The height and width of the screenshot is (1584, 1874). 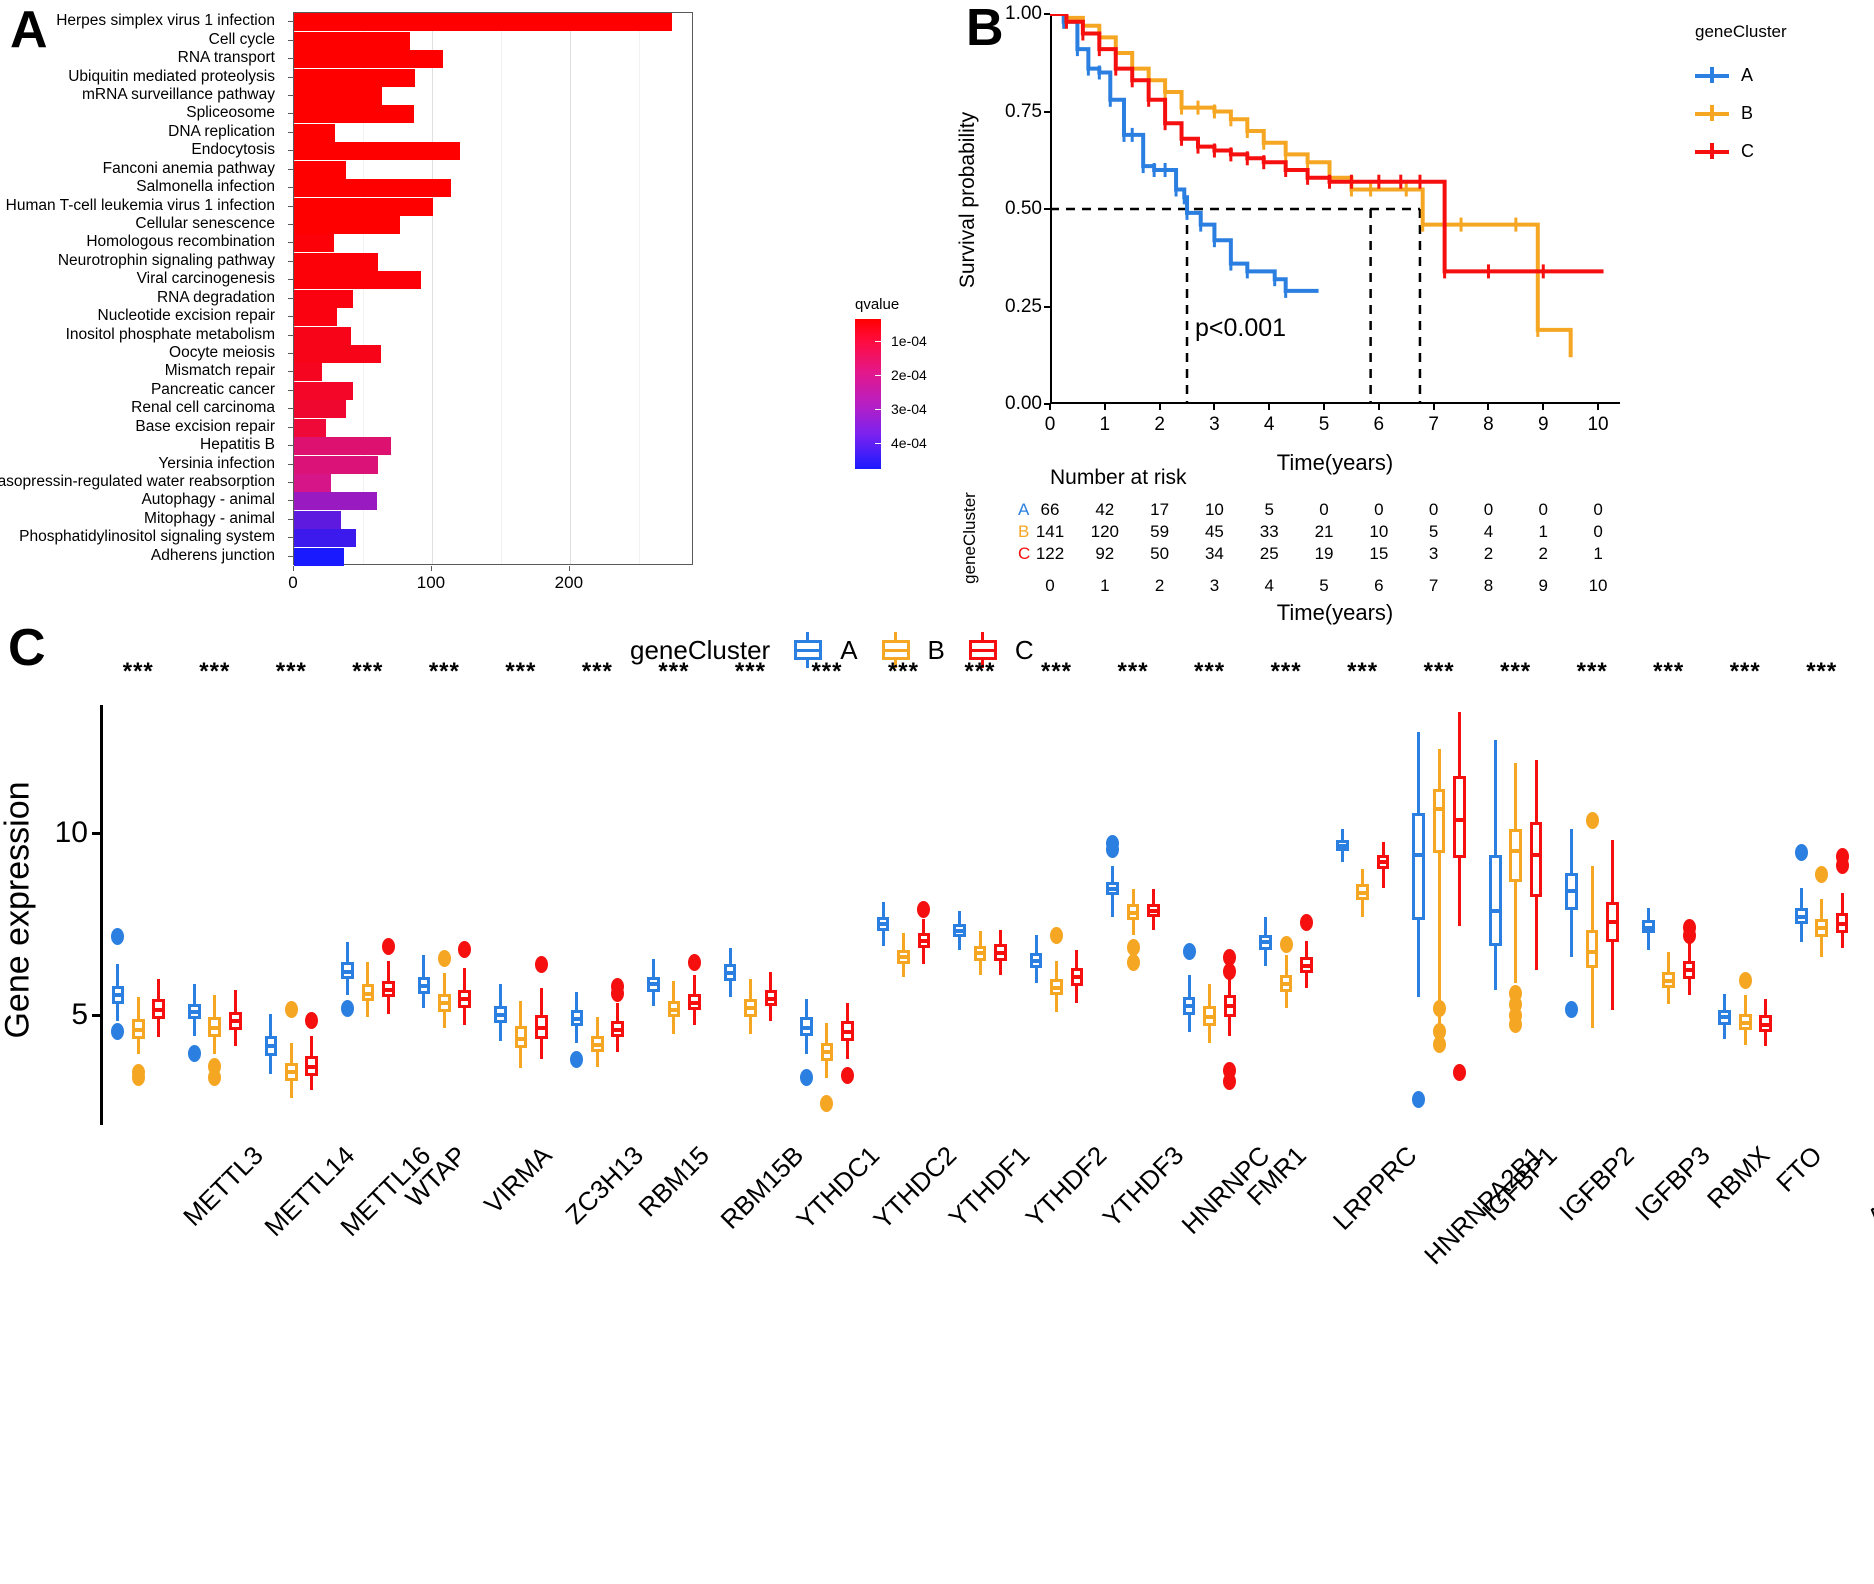 I want to click on km-legend-item-b: B, so click(x=1741, y=113).